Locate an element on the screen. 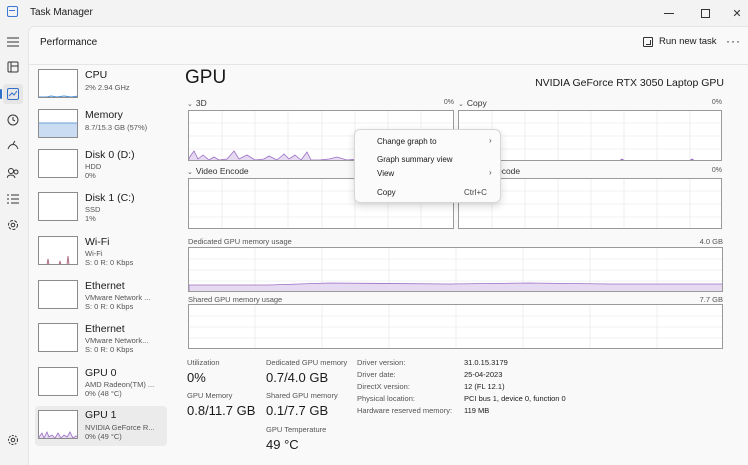 This screenshot has height=465, width=748. menu-item-change-graph: Change graph to is located at coordinates (407, 141).